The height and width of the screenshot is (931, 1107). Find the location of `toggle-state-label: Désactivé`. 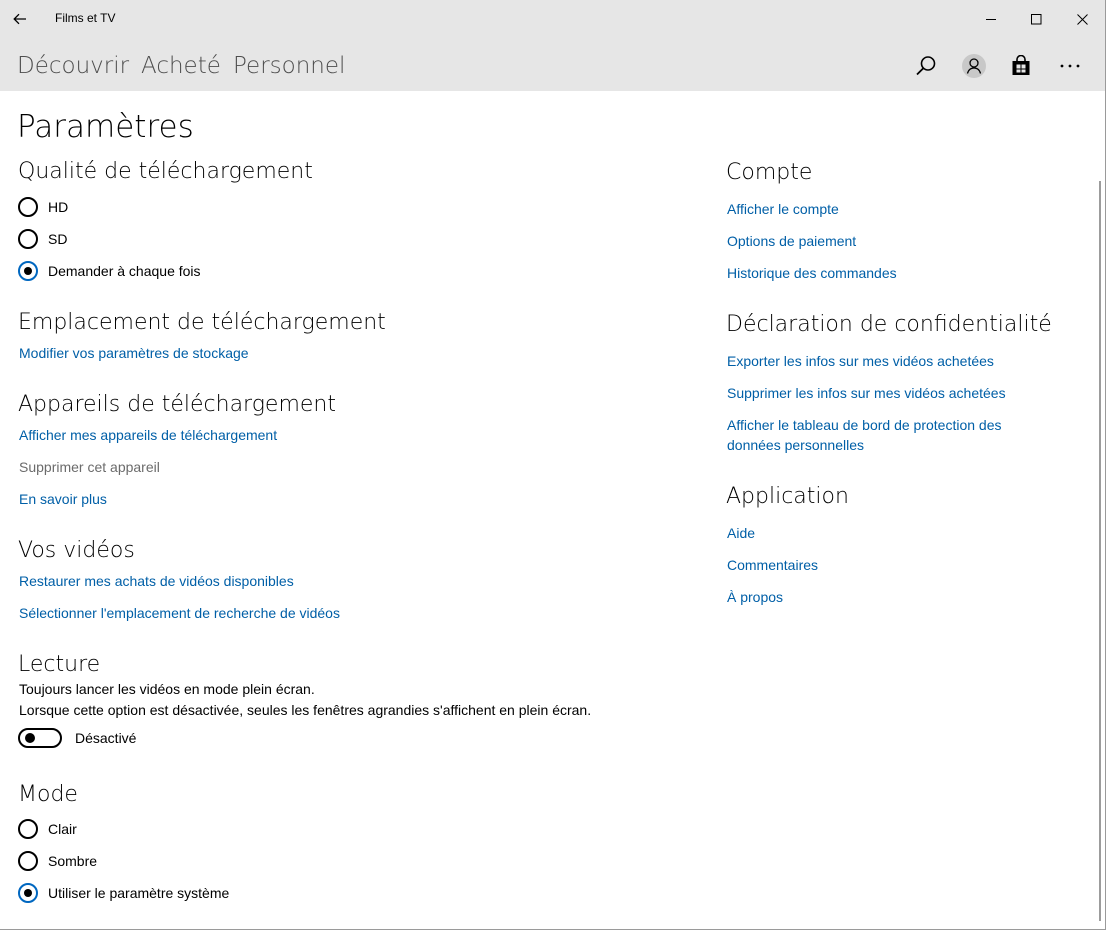

toggle-state-label: Désactivé is located at coordinates (106, 738).